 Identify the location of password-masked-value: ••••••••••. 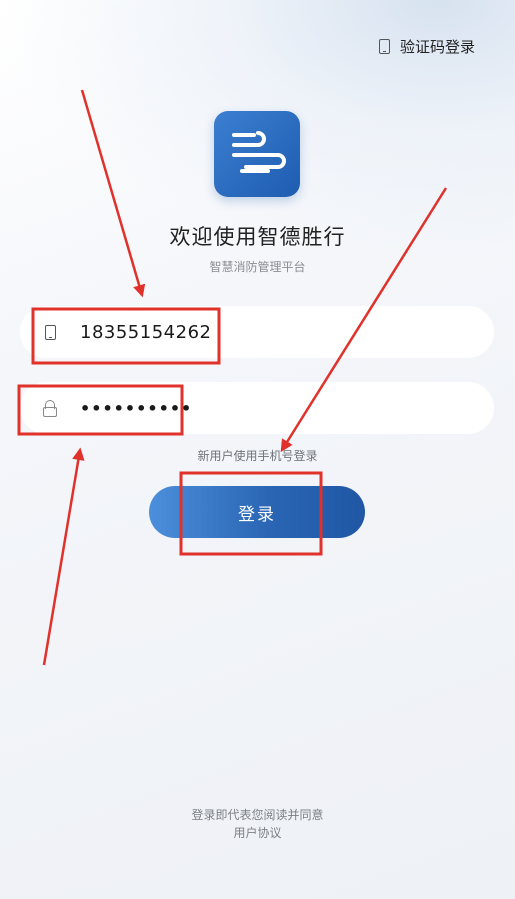
(136, 408).